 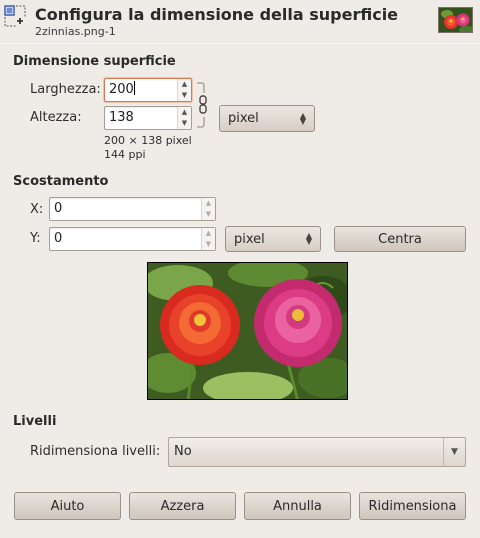 What do you see at coordinates (121, 117) in the screenshot?
I see `height-value: 138` at bounding box center [121, 117].